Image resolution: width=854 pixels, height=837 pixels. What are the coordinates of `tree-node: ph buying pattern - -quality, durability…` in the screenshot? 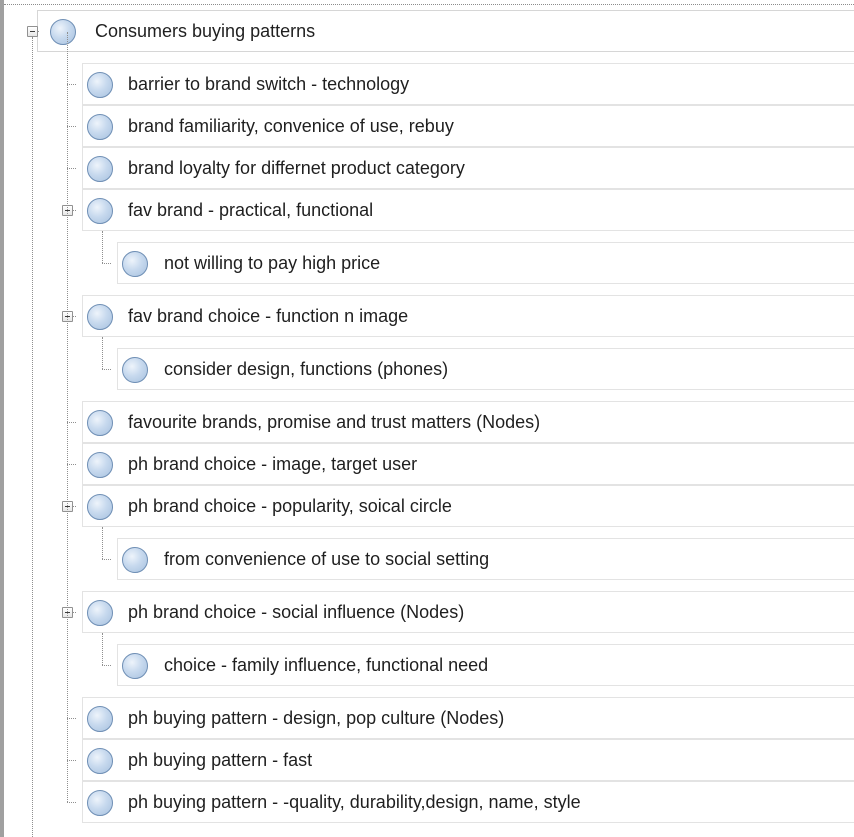 It's located at (468, 802).